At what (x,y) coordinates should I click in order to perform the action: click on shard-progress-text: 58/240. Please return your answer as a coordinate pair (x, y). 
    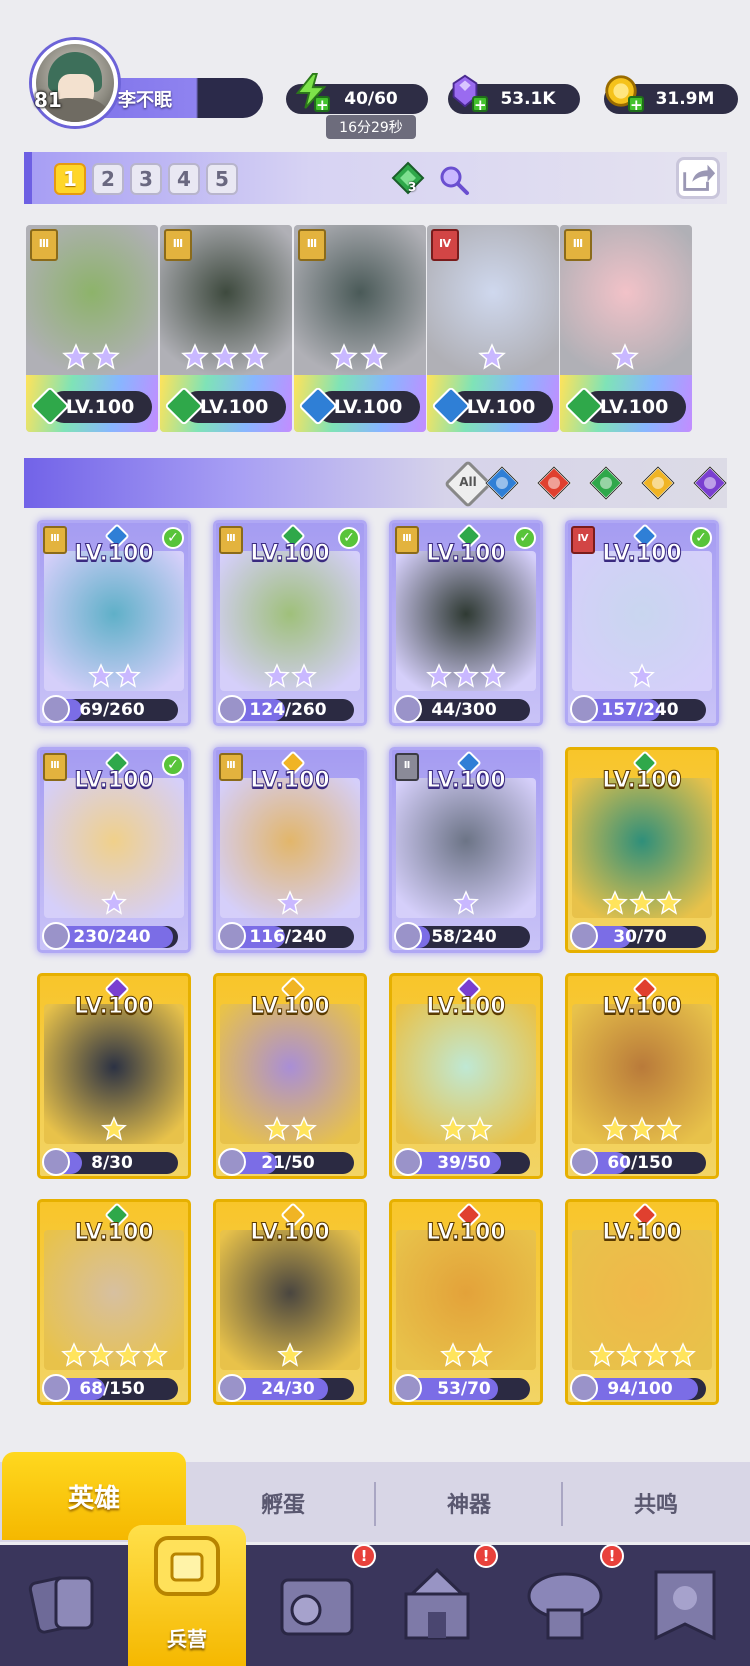
    Looking at the image, I should click on (464, 937).